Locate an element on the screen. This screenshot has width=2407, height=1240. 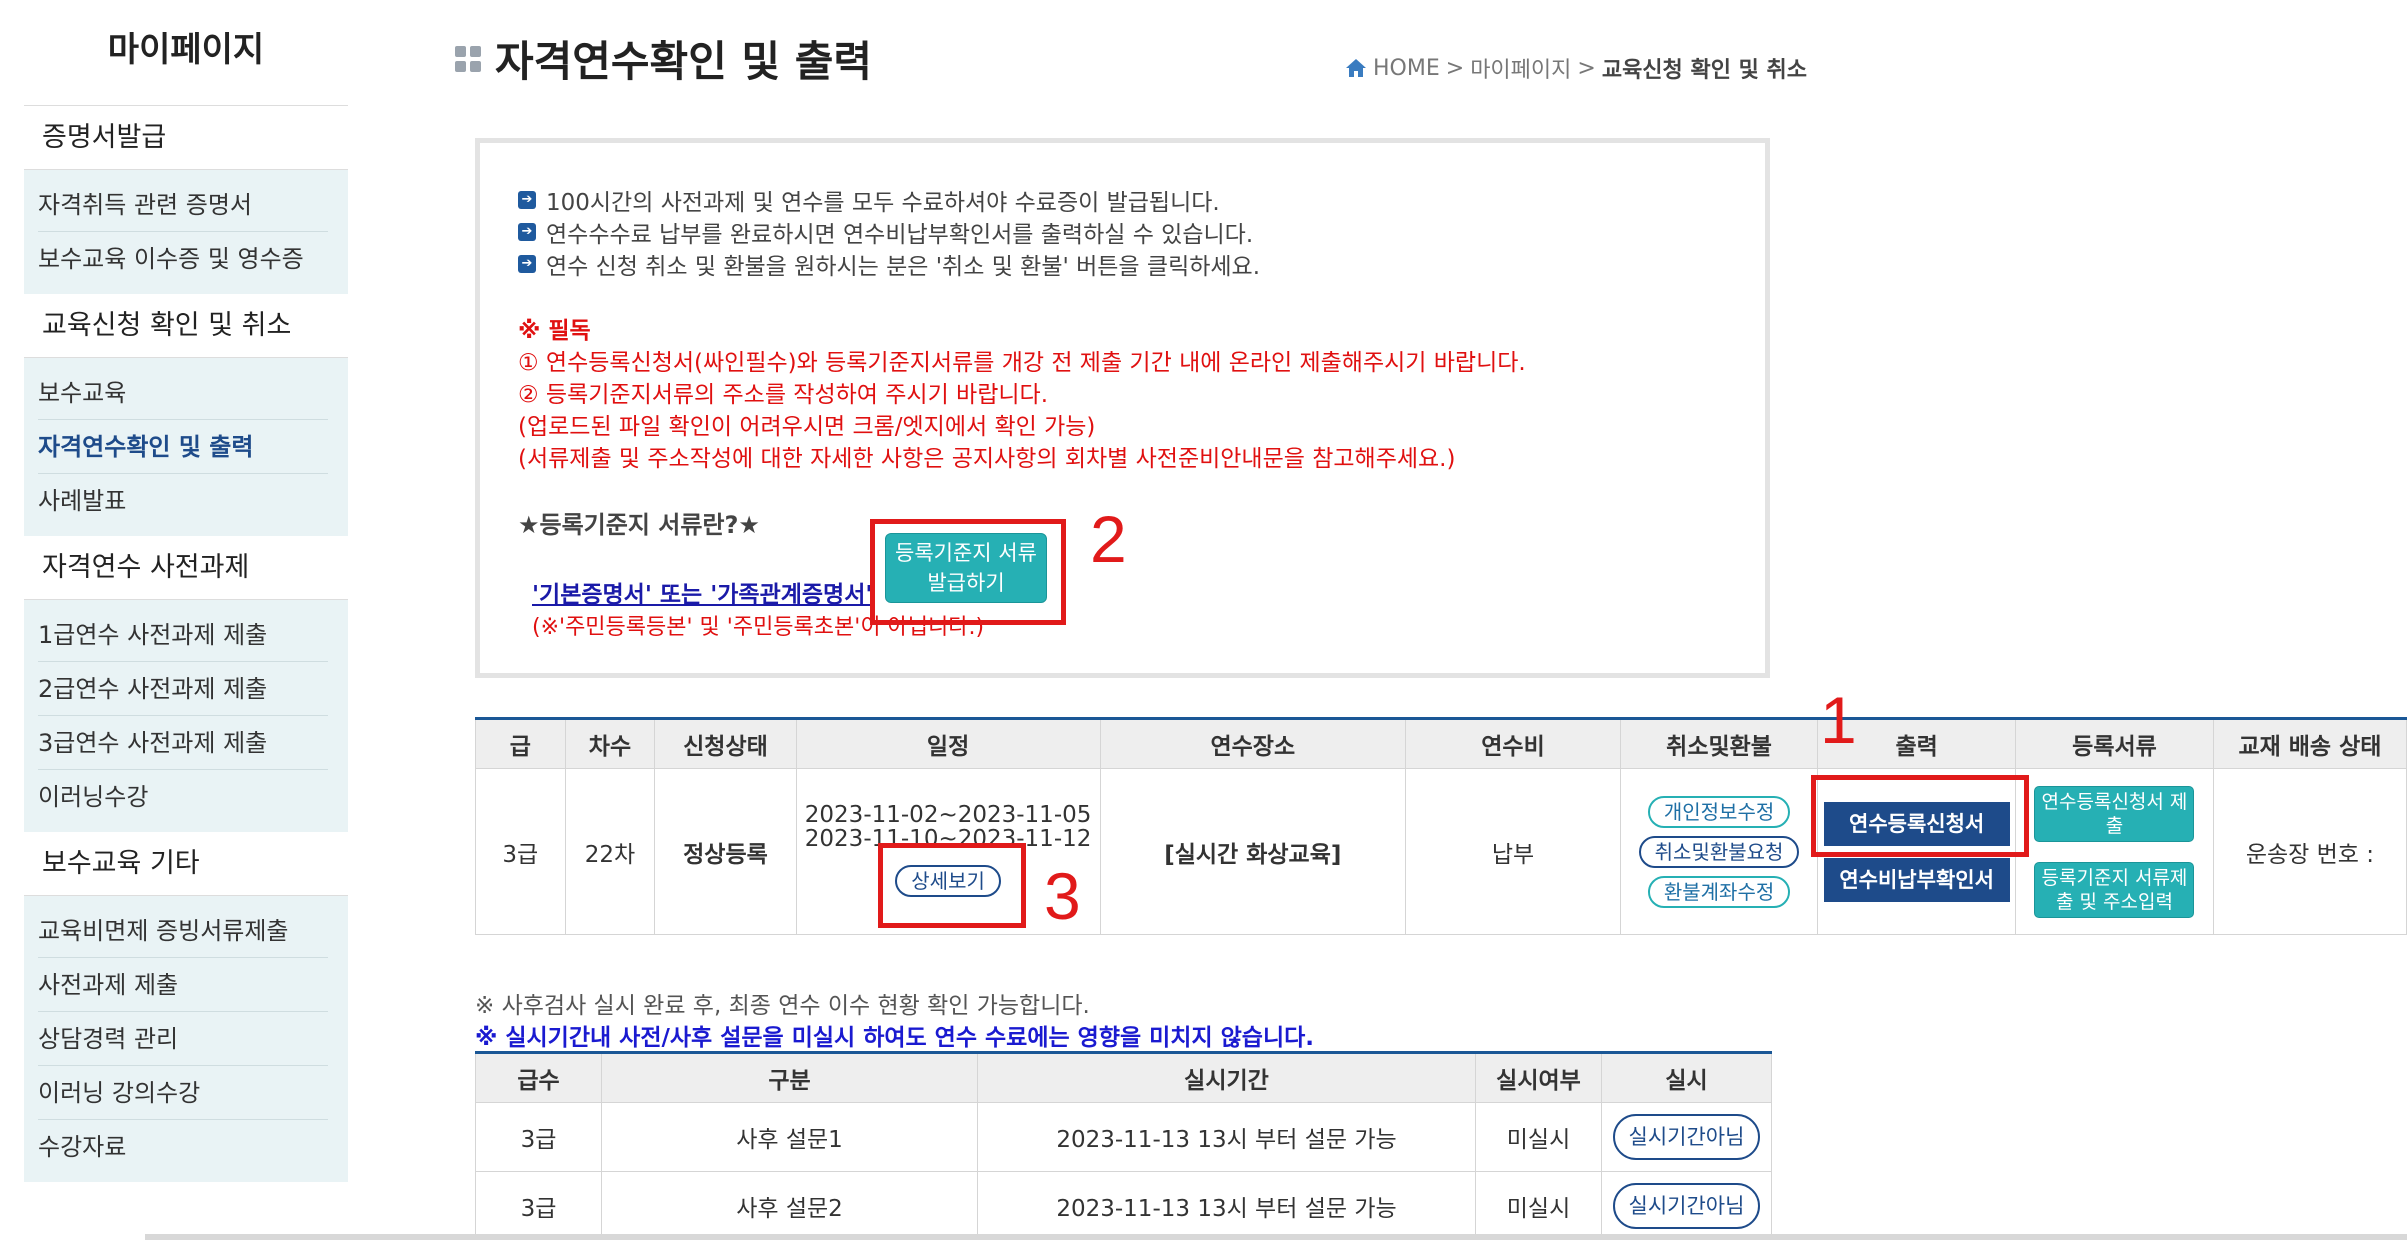
sidebar-list-certificates: 자격취득 관련 증명서 보수교육 이수증 및 영수증 is located at coordinates (186, 232).